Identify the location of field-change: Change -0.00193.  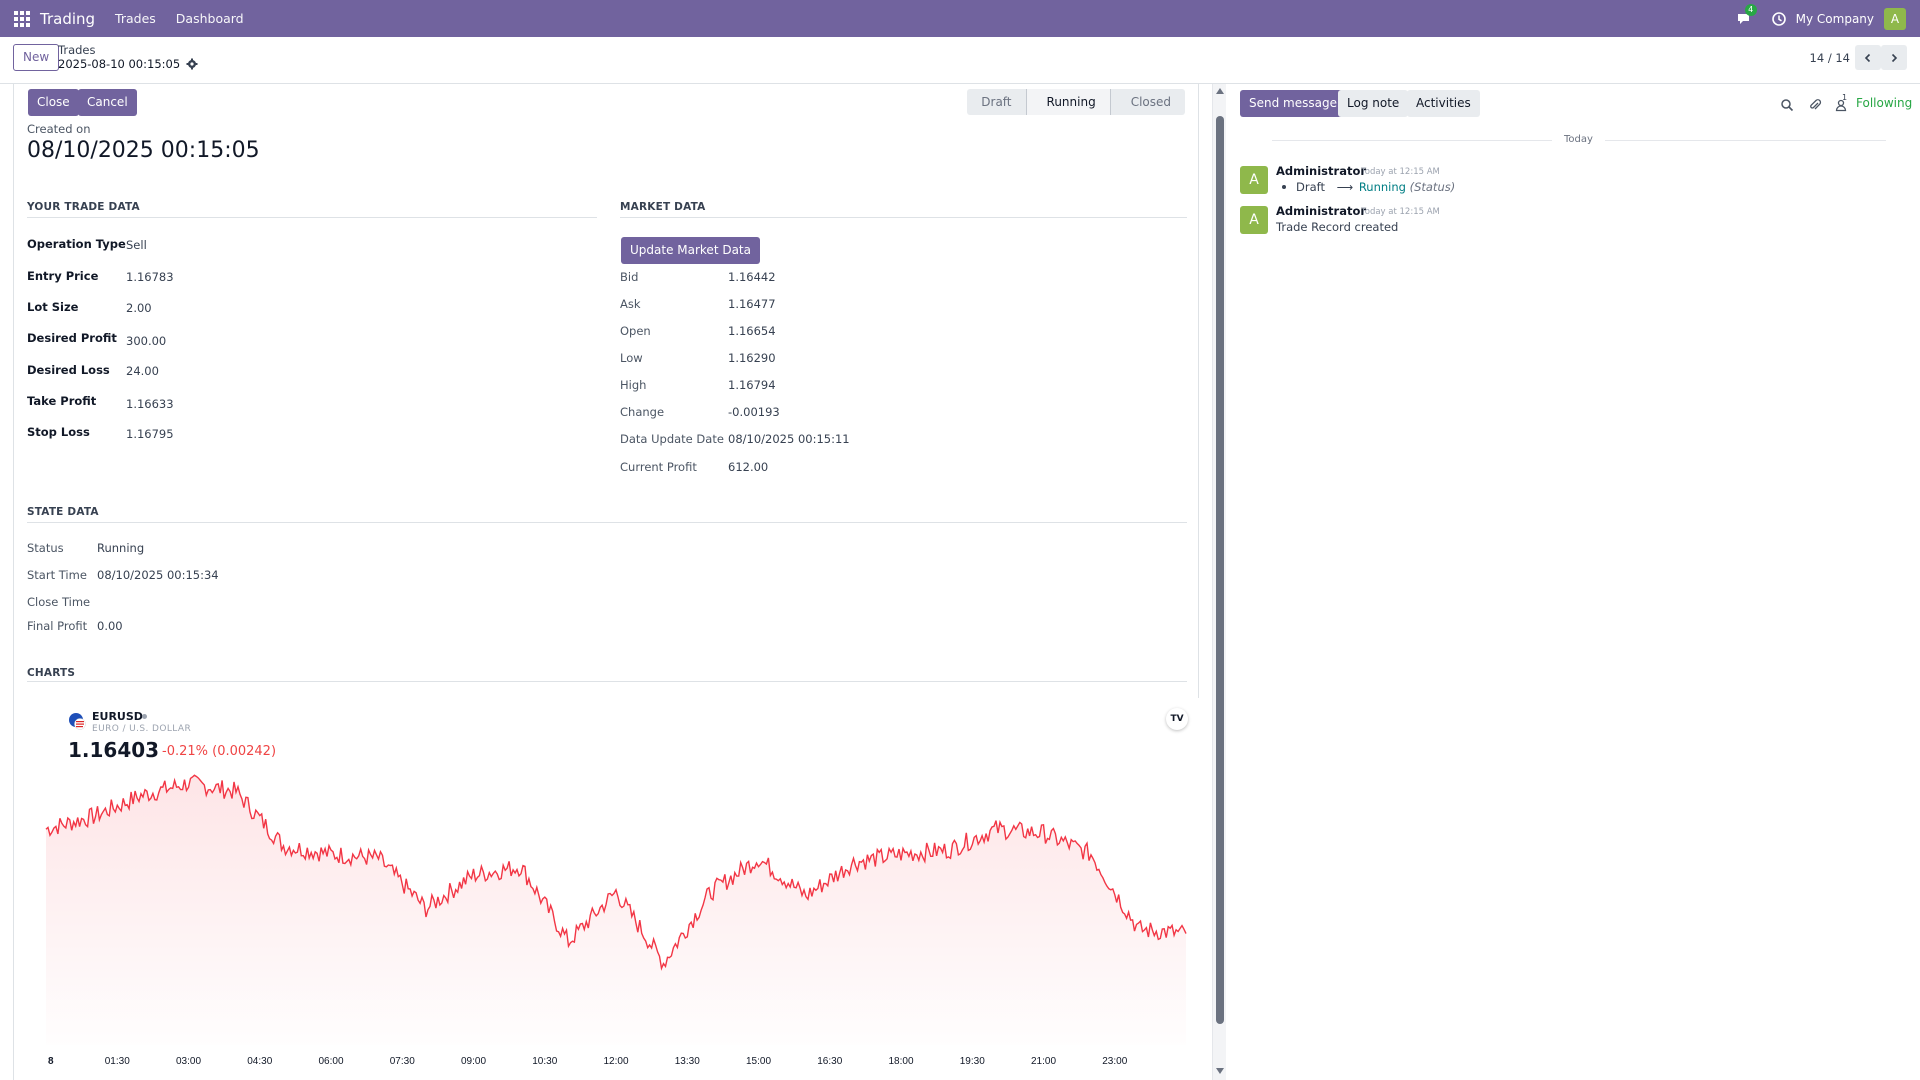
(700, 412).